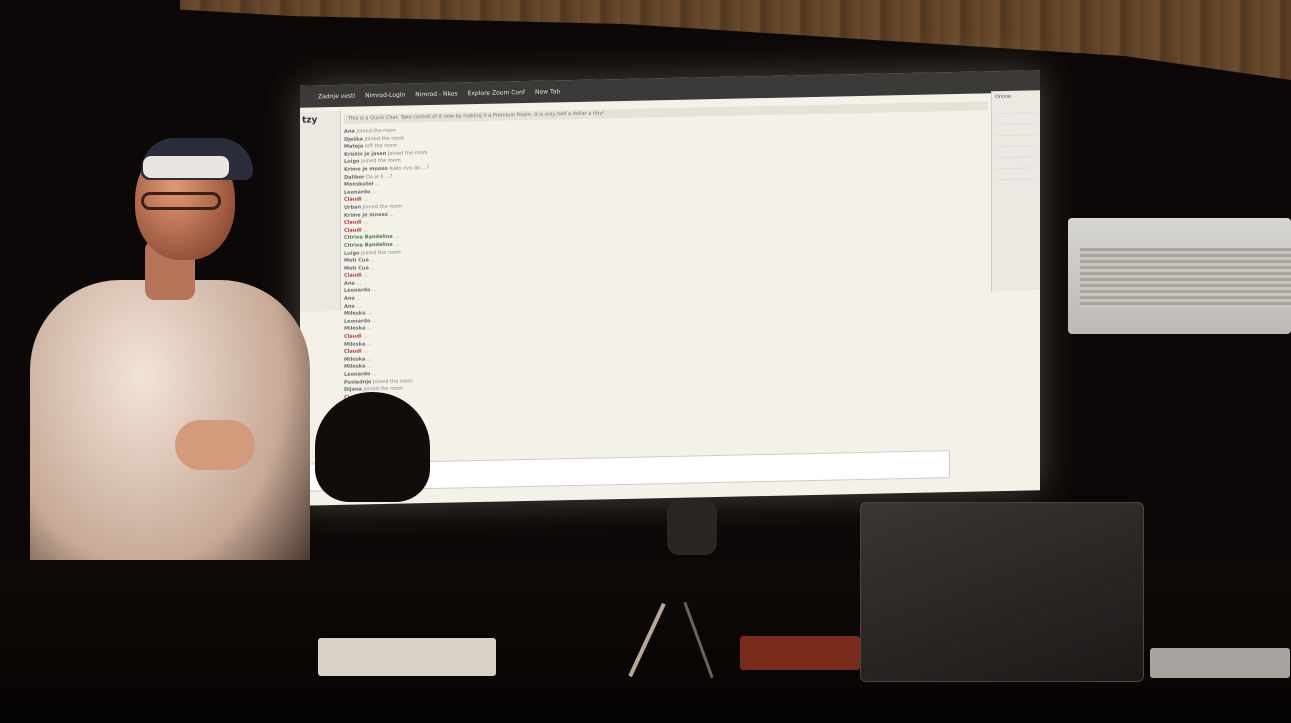  What do you see at coordinates (353, 139) in the screenshot?
I see `chat-username: Dješka` at bounding box center [353, 139].